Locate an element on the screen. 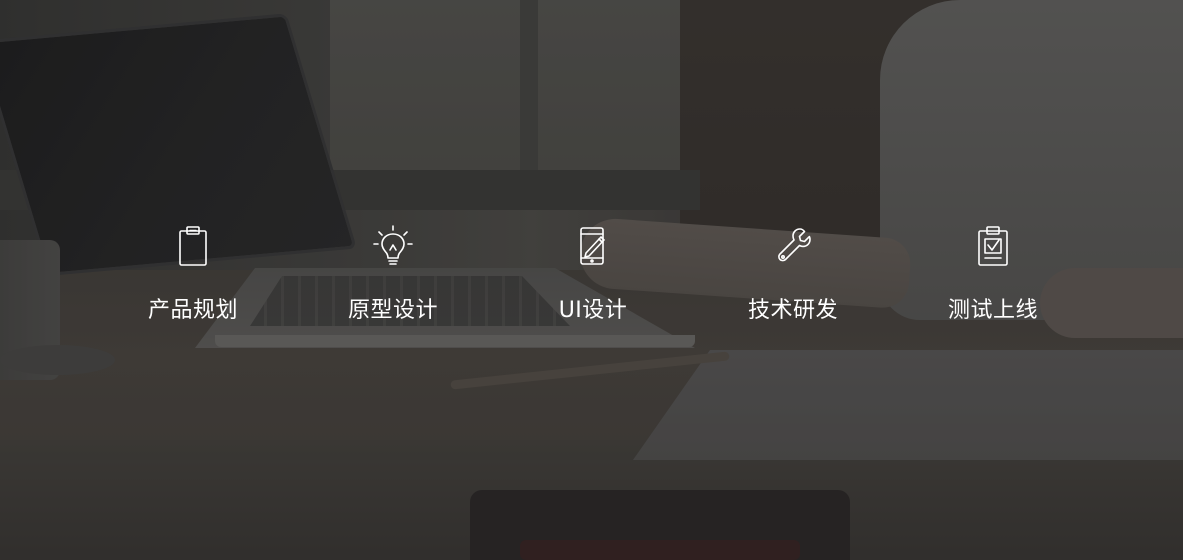 The height and width of the screenshot is (560, 1183). lightbulb-icon is located at coordinates (393, 246).